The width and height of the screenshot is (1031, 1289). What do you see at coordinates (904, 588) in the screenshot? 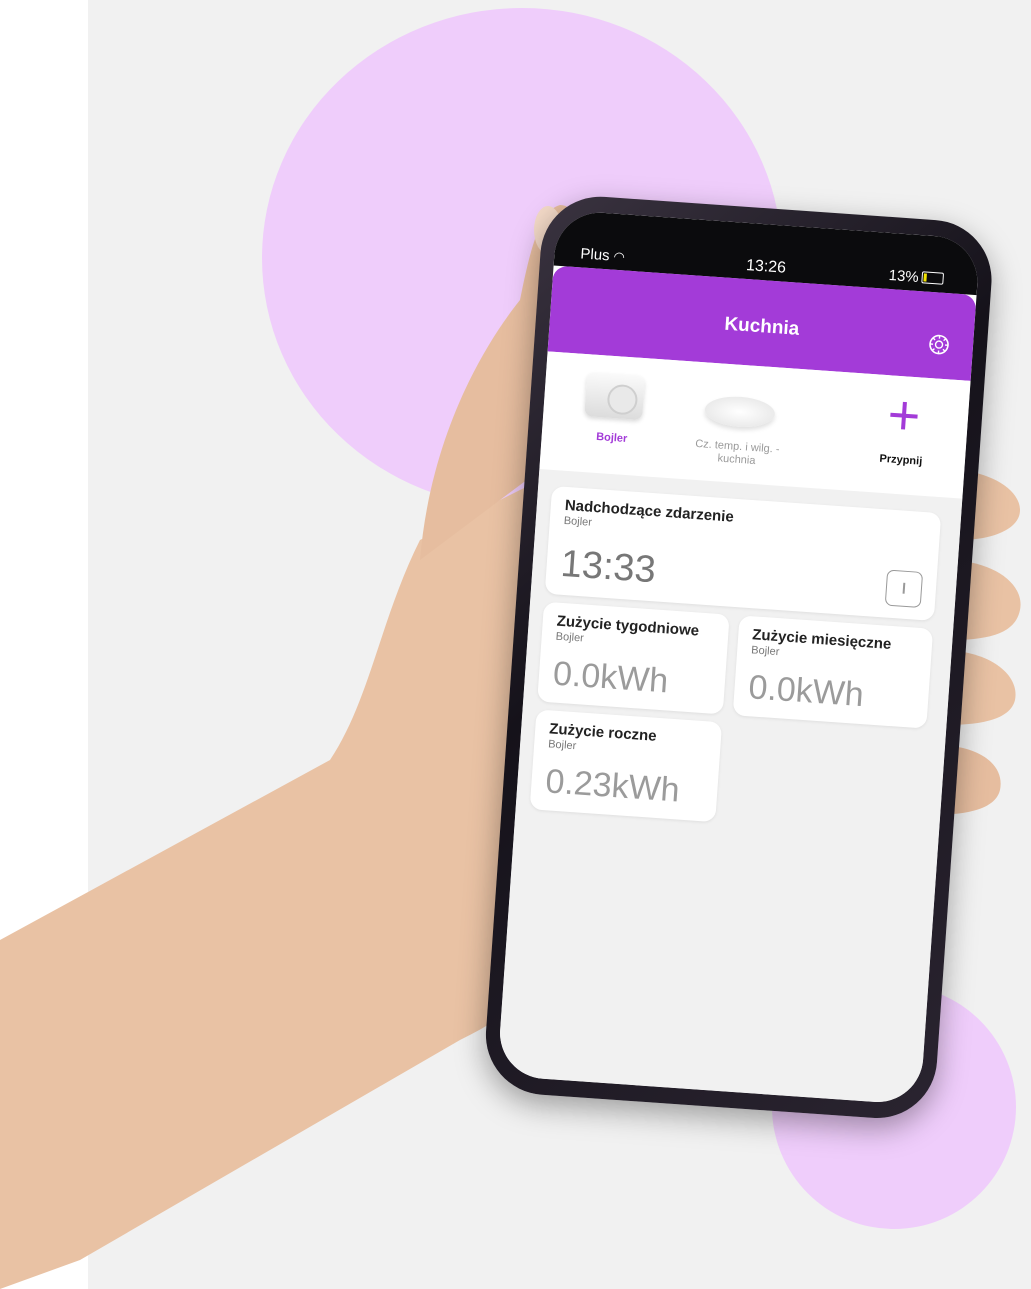
I see `power-toggle-button` at bounding box center [904, 588].